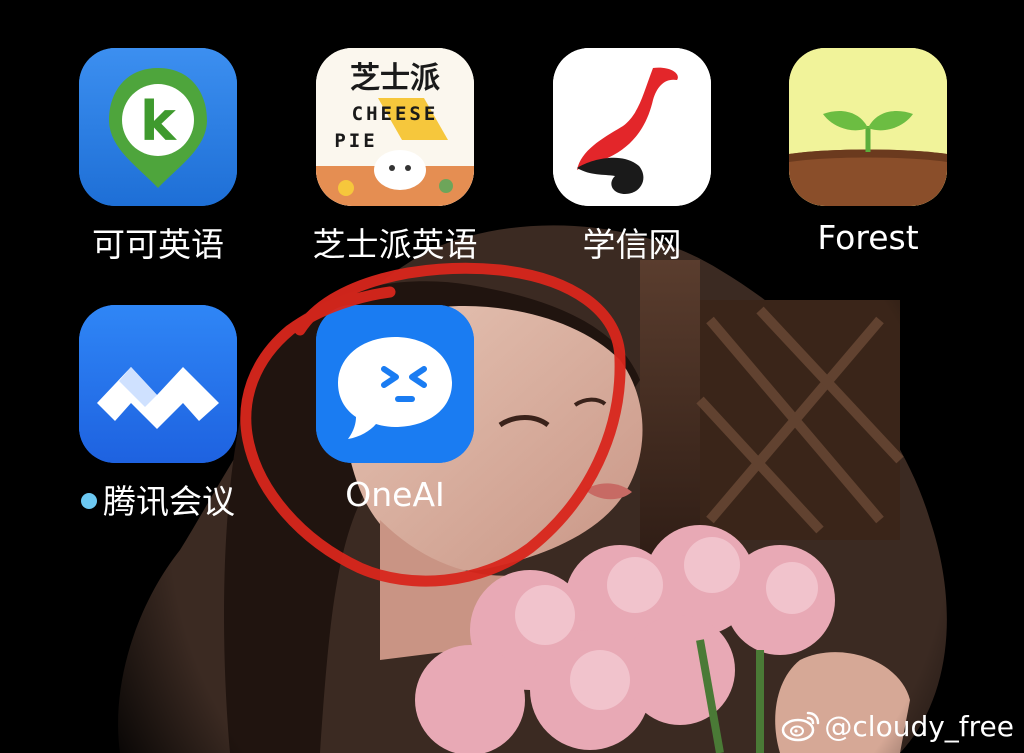 Image resolution: width=1024 pixels, height=753 pixels. Describe the element at coordinates (89, 500) in the screenshot. I see `new-badge-dot` at that location.